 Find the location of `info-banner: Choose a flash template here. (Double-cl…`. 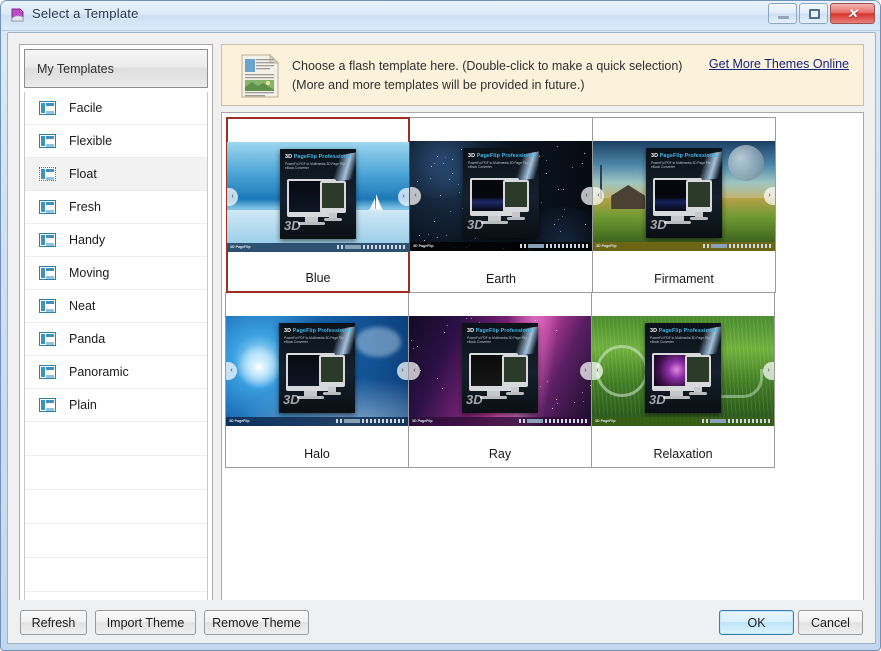

info-banner: Choose a flash template here. (Double-cl… is located at coordinates (542, 75).